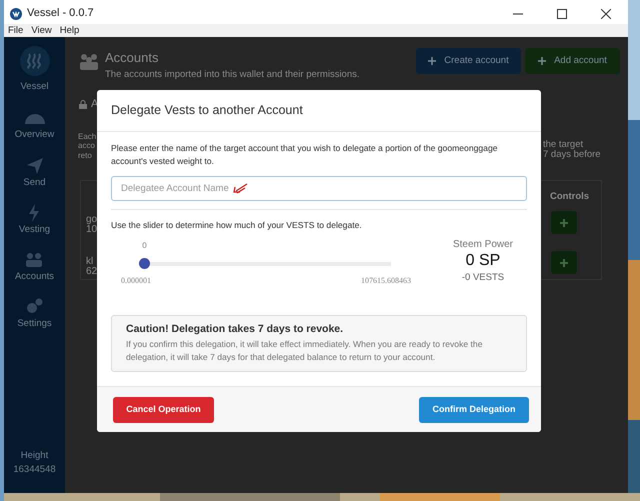 The height and width of the screenshot is (501, 640). I want to click on height-value: 16344548, so click(34, 469).